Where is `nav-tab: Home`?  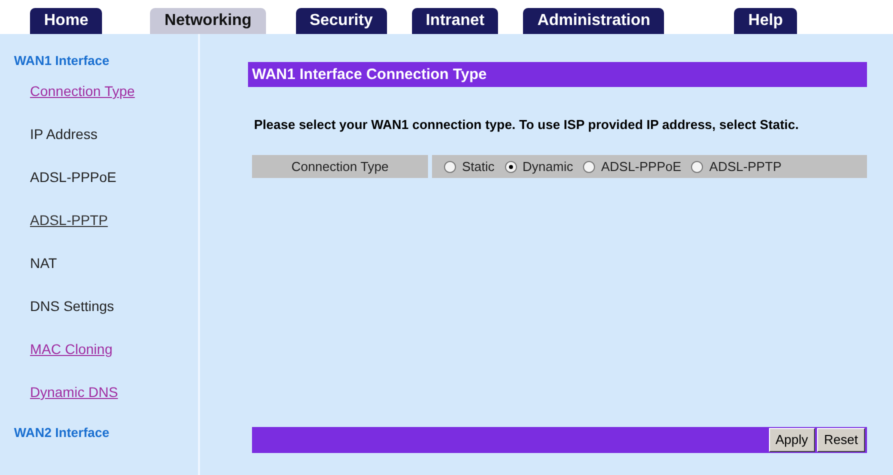 nav-tab: Home is located at coordinates (66, 21).